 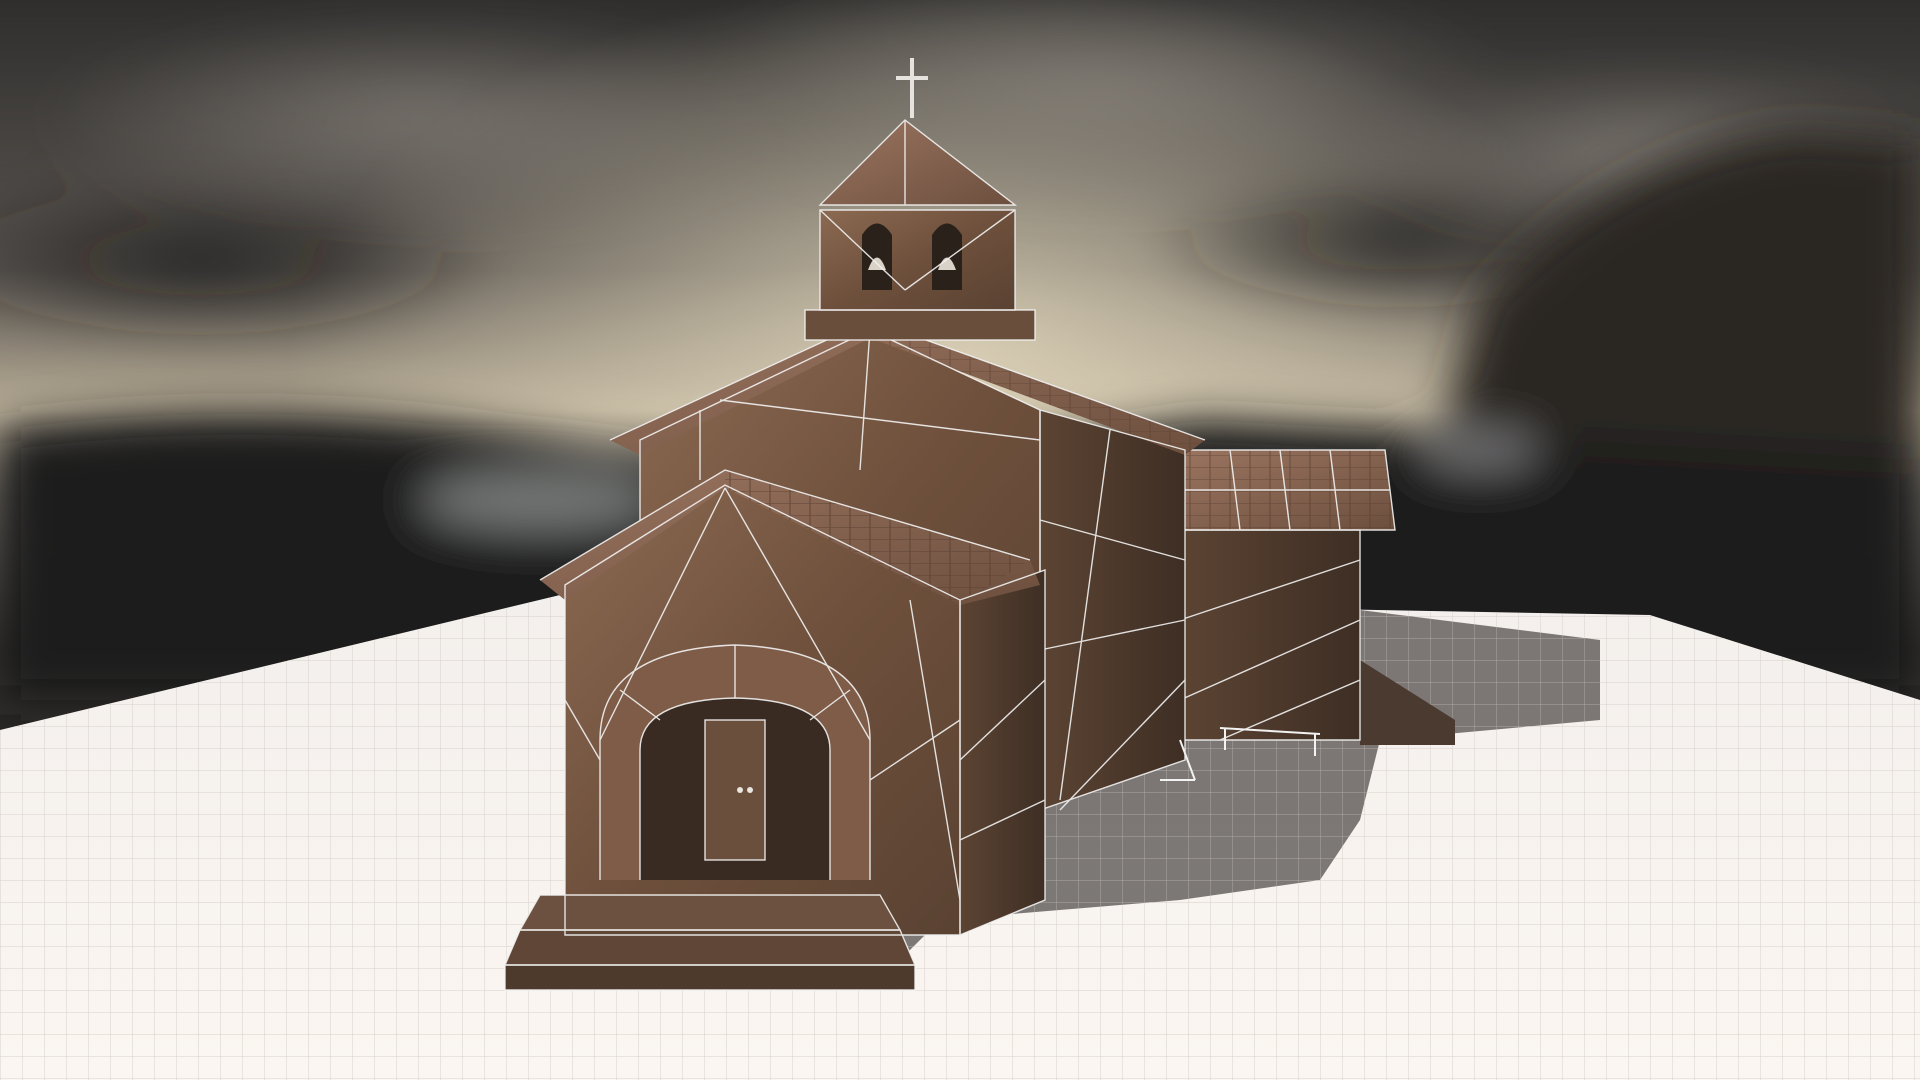 What do you see at coordinates (735, 790) in the screenshot?
I see `entrance-door` at bounding box center [735, 790].